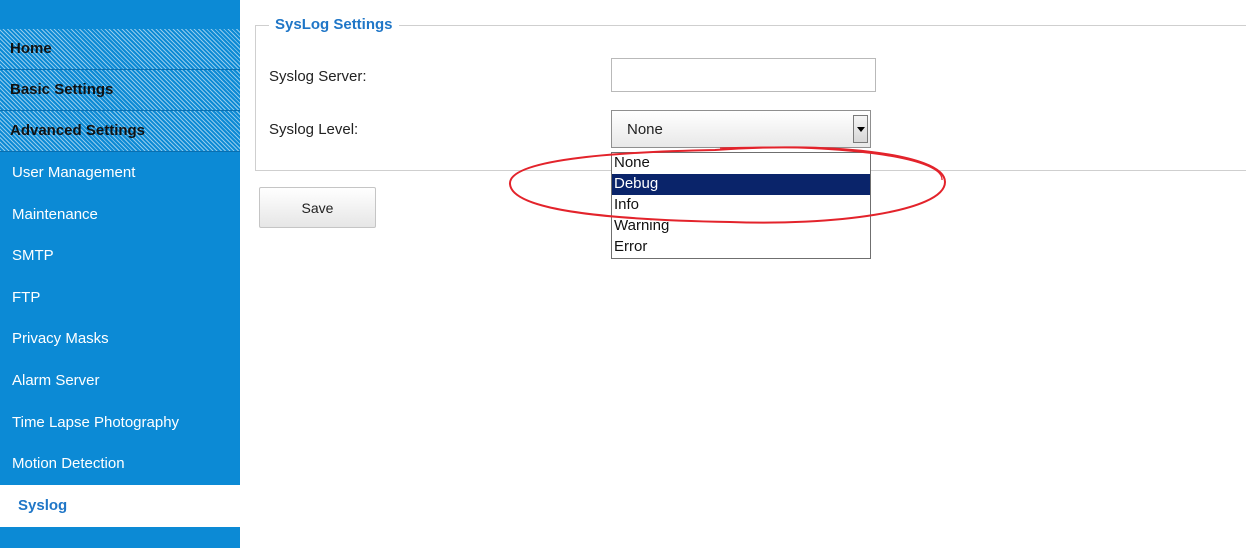 The width and height of the screenshot is (1246, 548). I want to click on sidebar-item-syslog: Syslog, so click(120, 505).